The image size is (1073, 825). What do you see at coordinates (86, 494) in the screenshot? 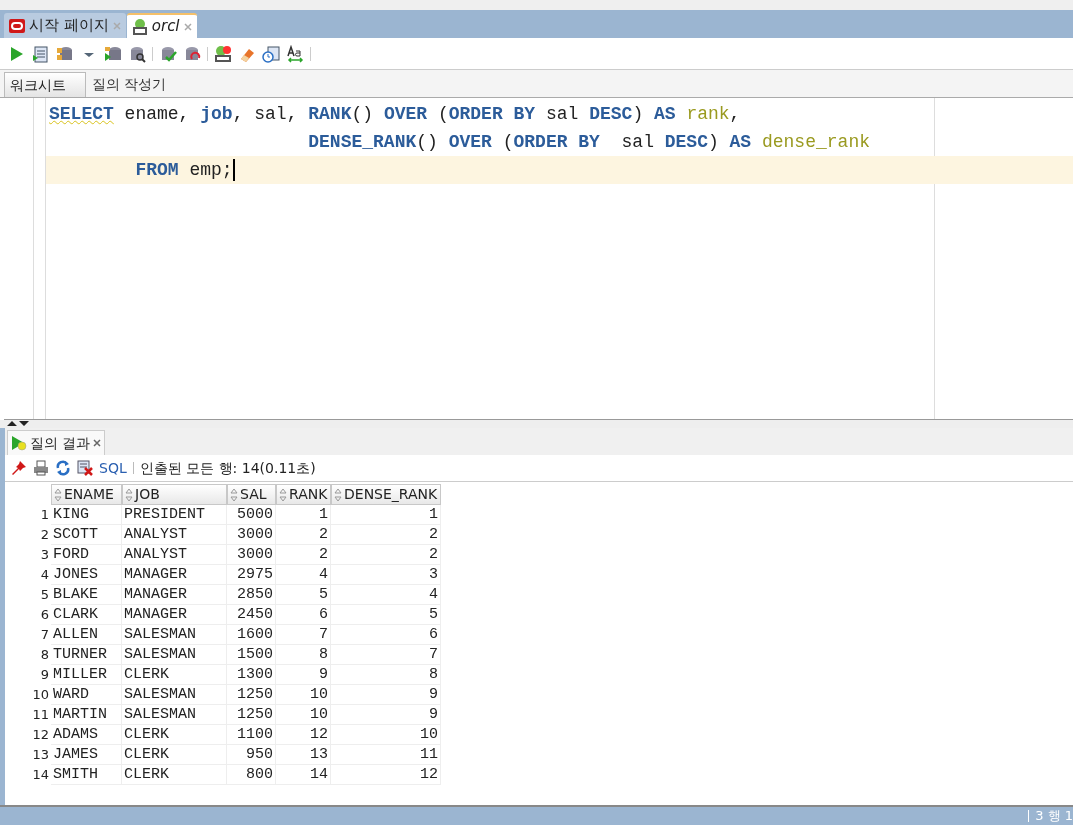
I see `column-header: ENAME` at bounding box center [86, 494].